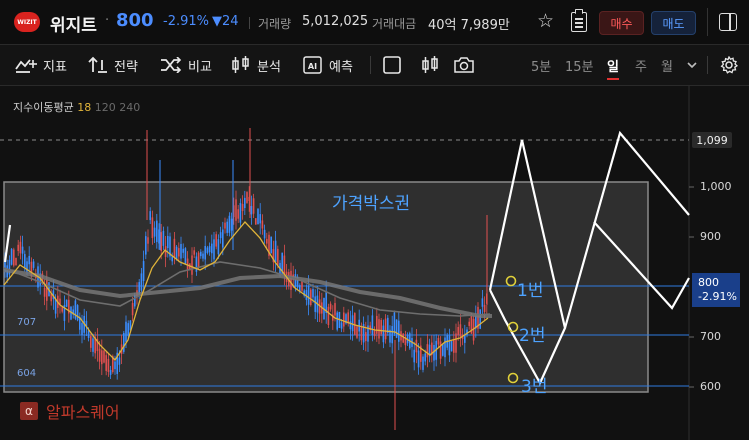 The width and height of the screenshot is (749, 440). What do you see at coordinates (673, 23) in the screenshot?
I see `sell-button: 매도` at bounding box center [673, 23].